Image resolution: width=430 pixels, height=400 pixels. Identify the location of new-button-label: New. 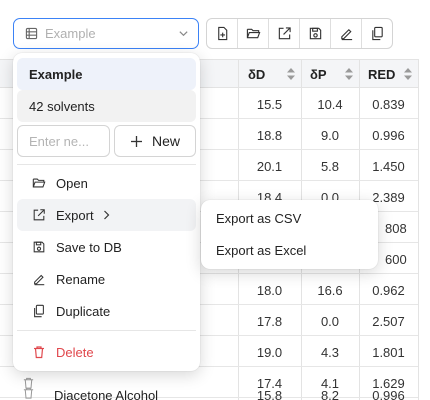
(165, 141).